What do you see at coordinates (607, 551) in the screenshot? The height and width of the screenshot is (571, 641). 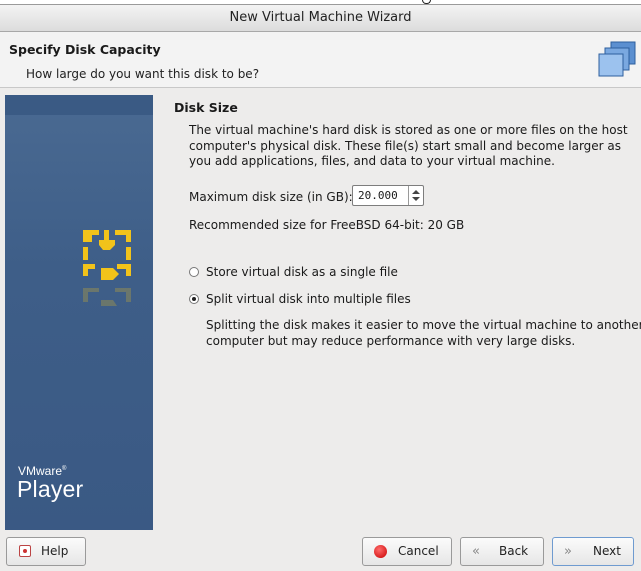 I see `next-label: Next` at bounding box center [607, 551].